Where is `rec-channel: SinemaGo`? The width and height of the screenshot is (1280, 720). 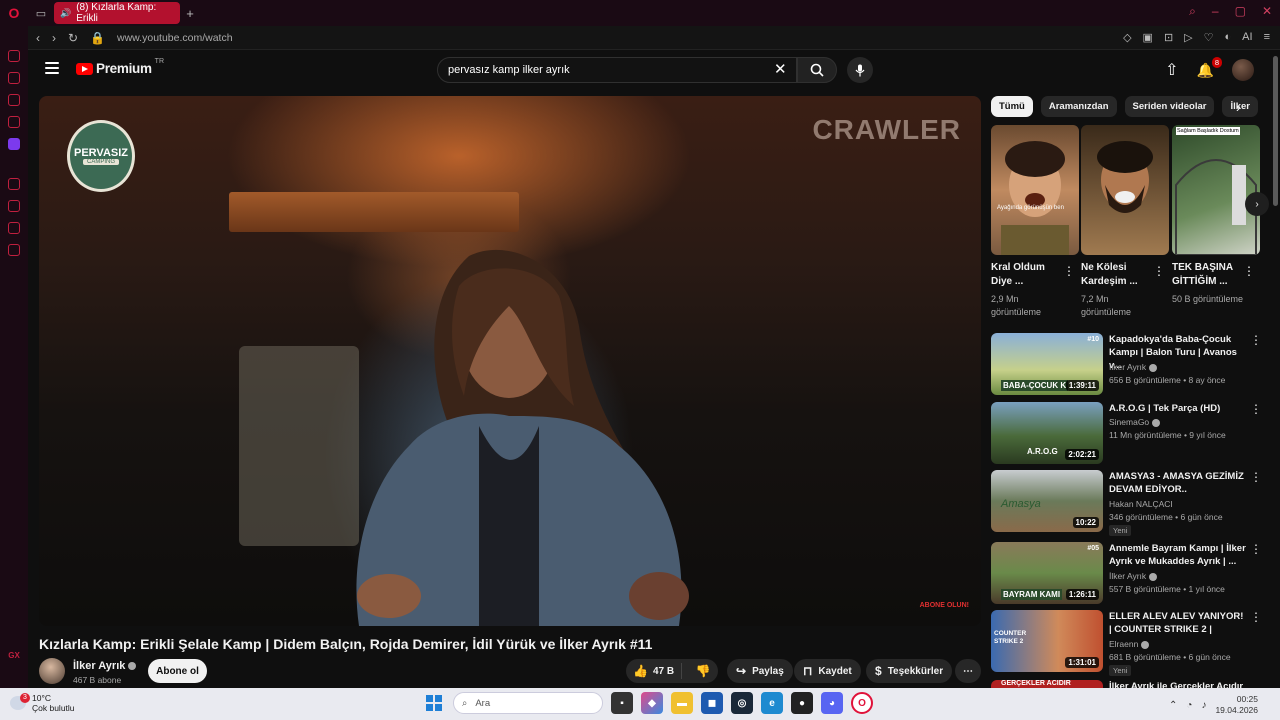 rec-channel: SinemaGo is located at coordinates (1135, 422).